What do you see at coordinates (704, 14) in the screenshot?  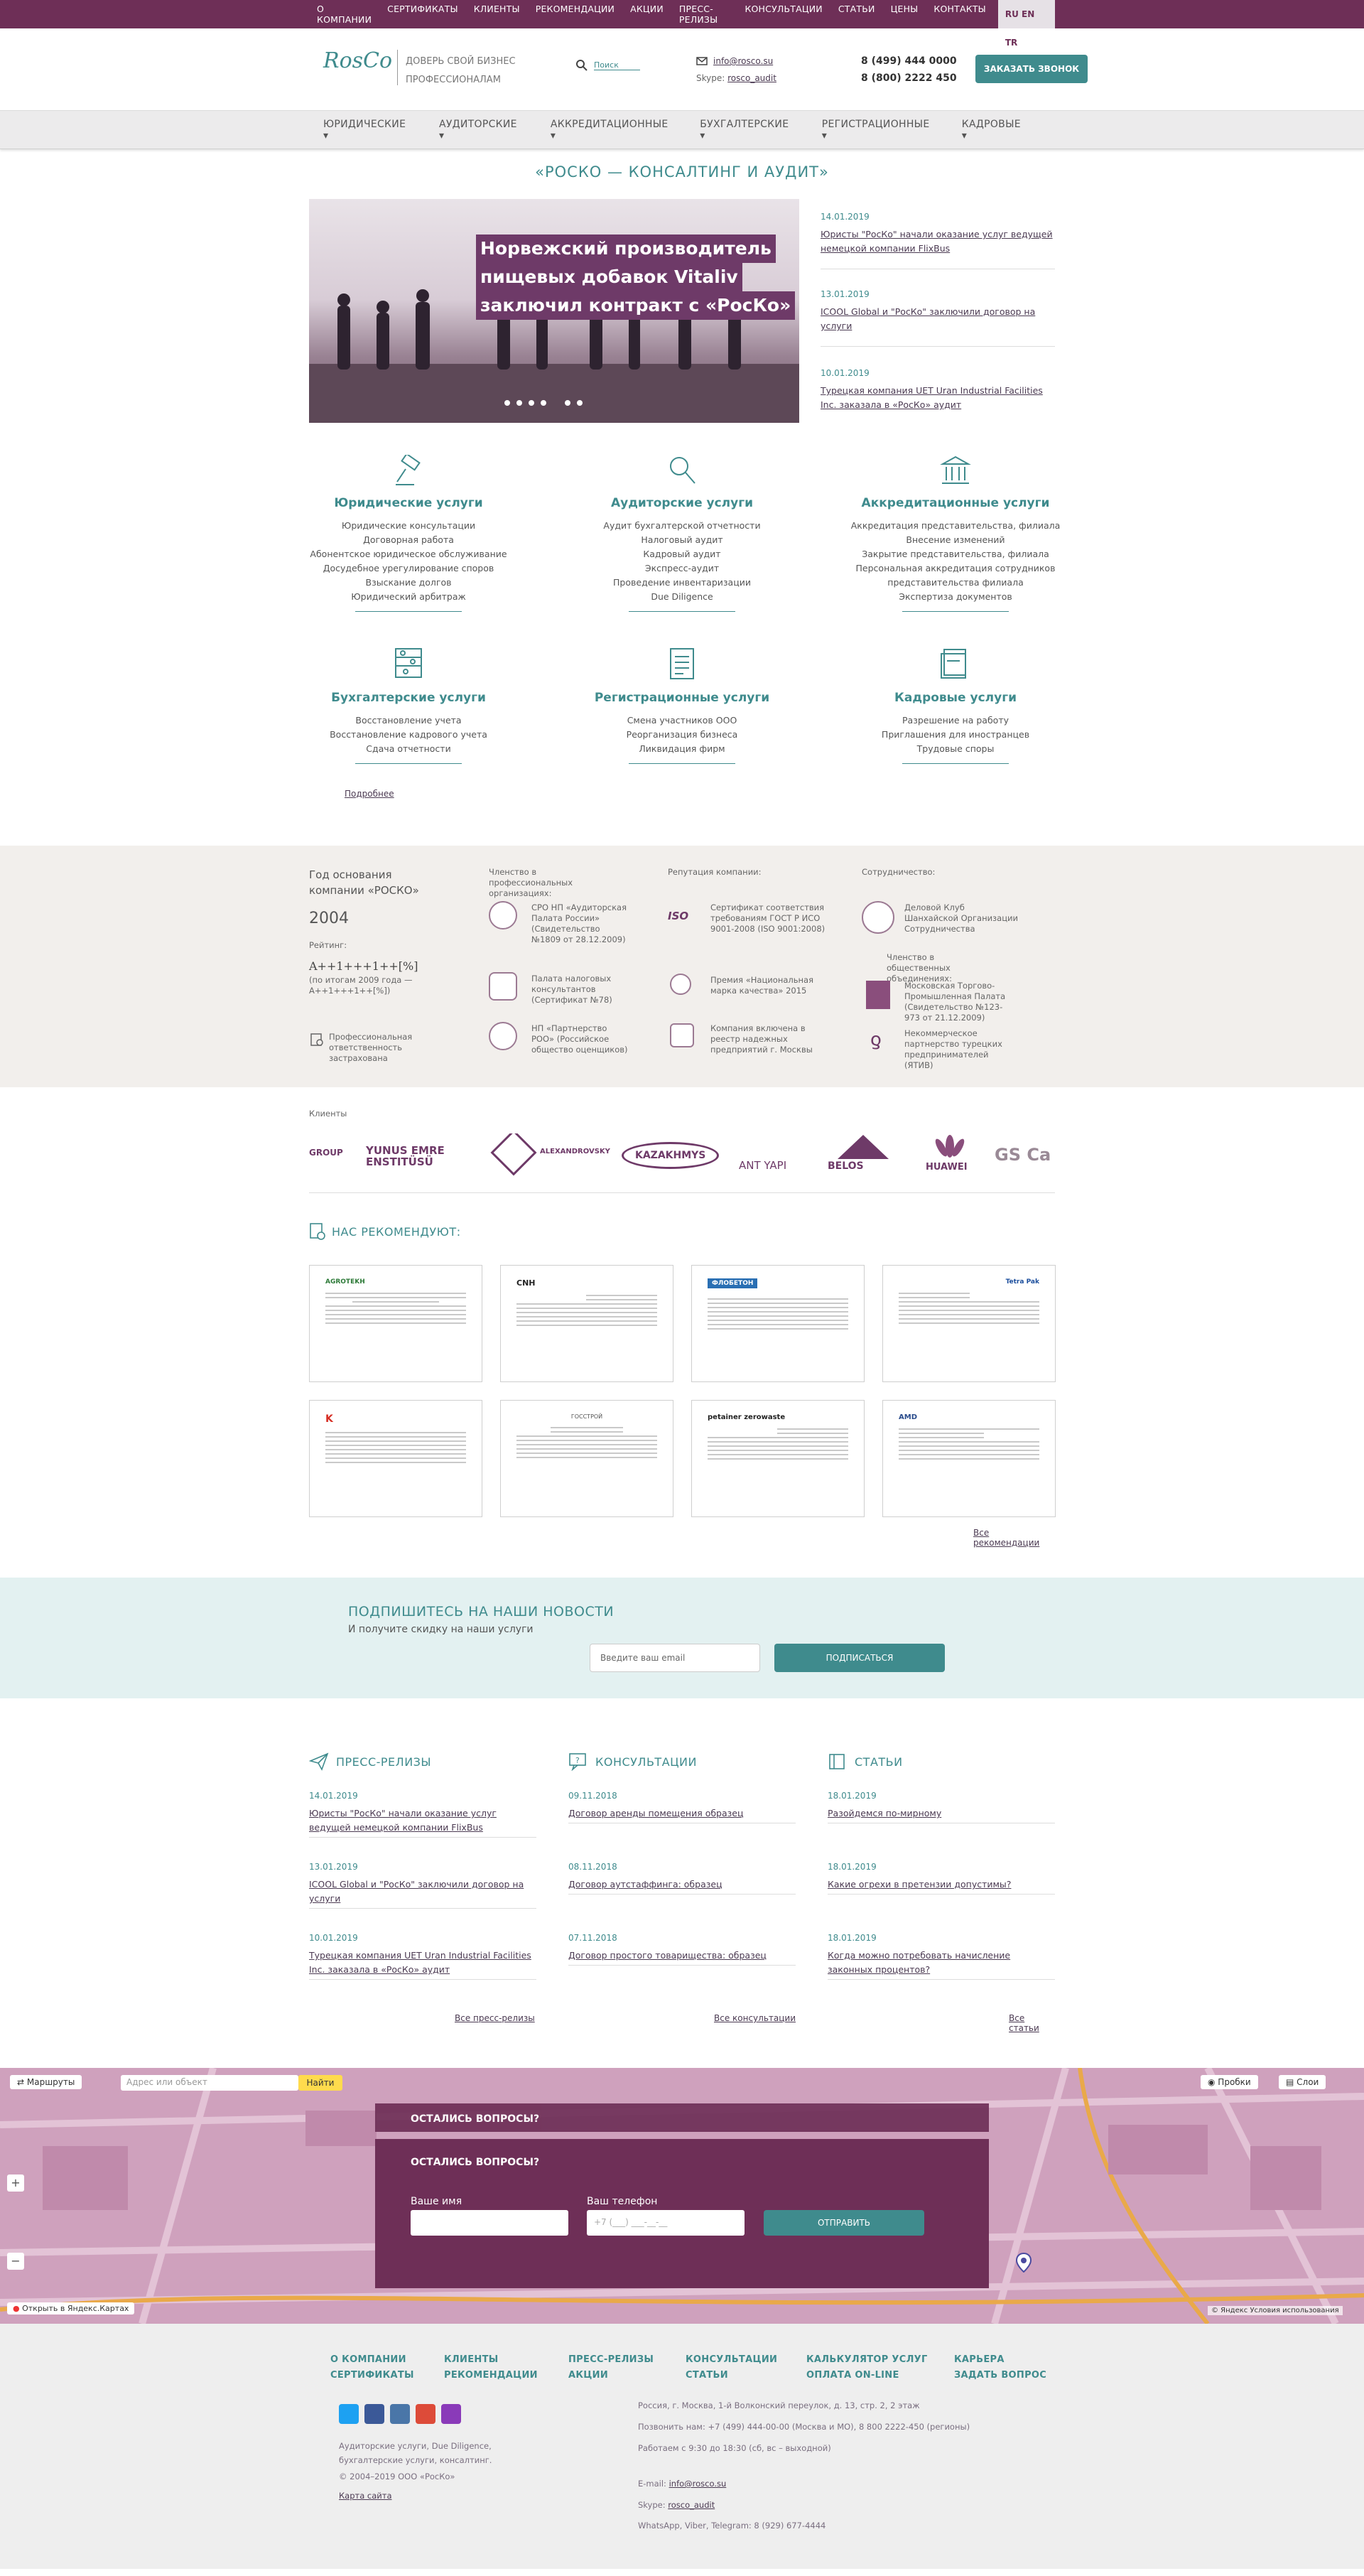 I see `top-menu-item: ПРЕСС-РЕЛИЗЫ` at bounding box center [704, 14].